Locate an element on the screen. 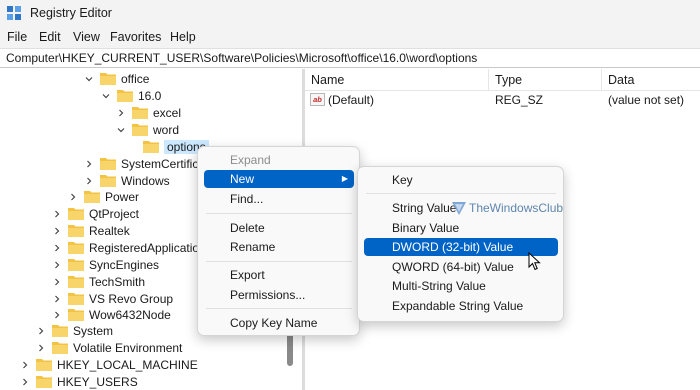 This screenshot has height=390, width=700. menu-item-rename: Rename is located at coordinates (279, 247).